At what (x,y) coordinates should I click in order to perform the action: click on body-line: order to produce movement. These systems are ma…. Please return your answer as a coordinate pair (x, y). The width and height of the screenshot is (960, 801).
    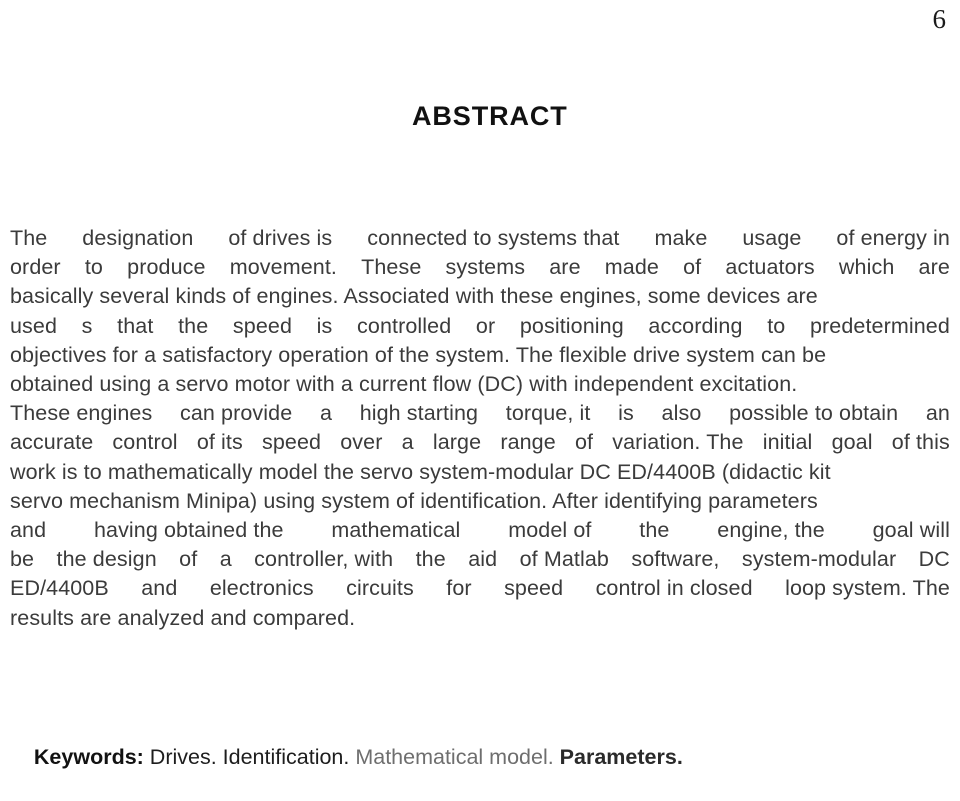
    Looking at the image, I should click on (480, 267).